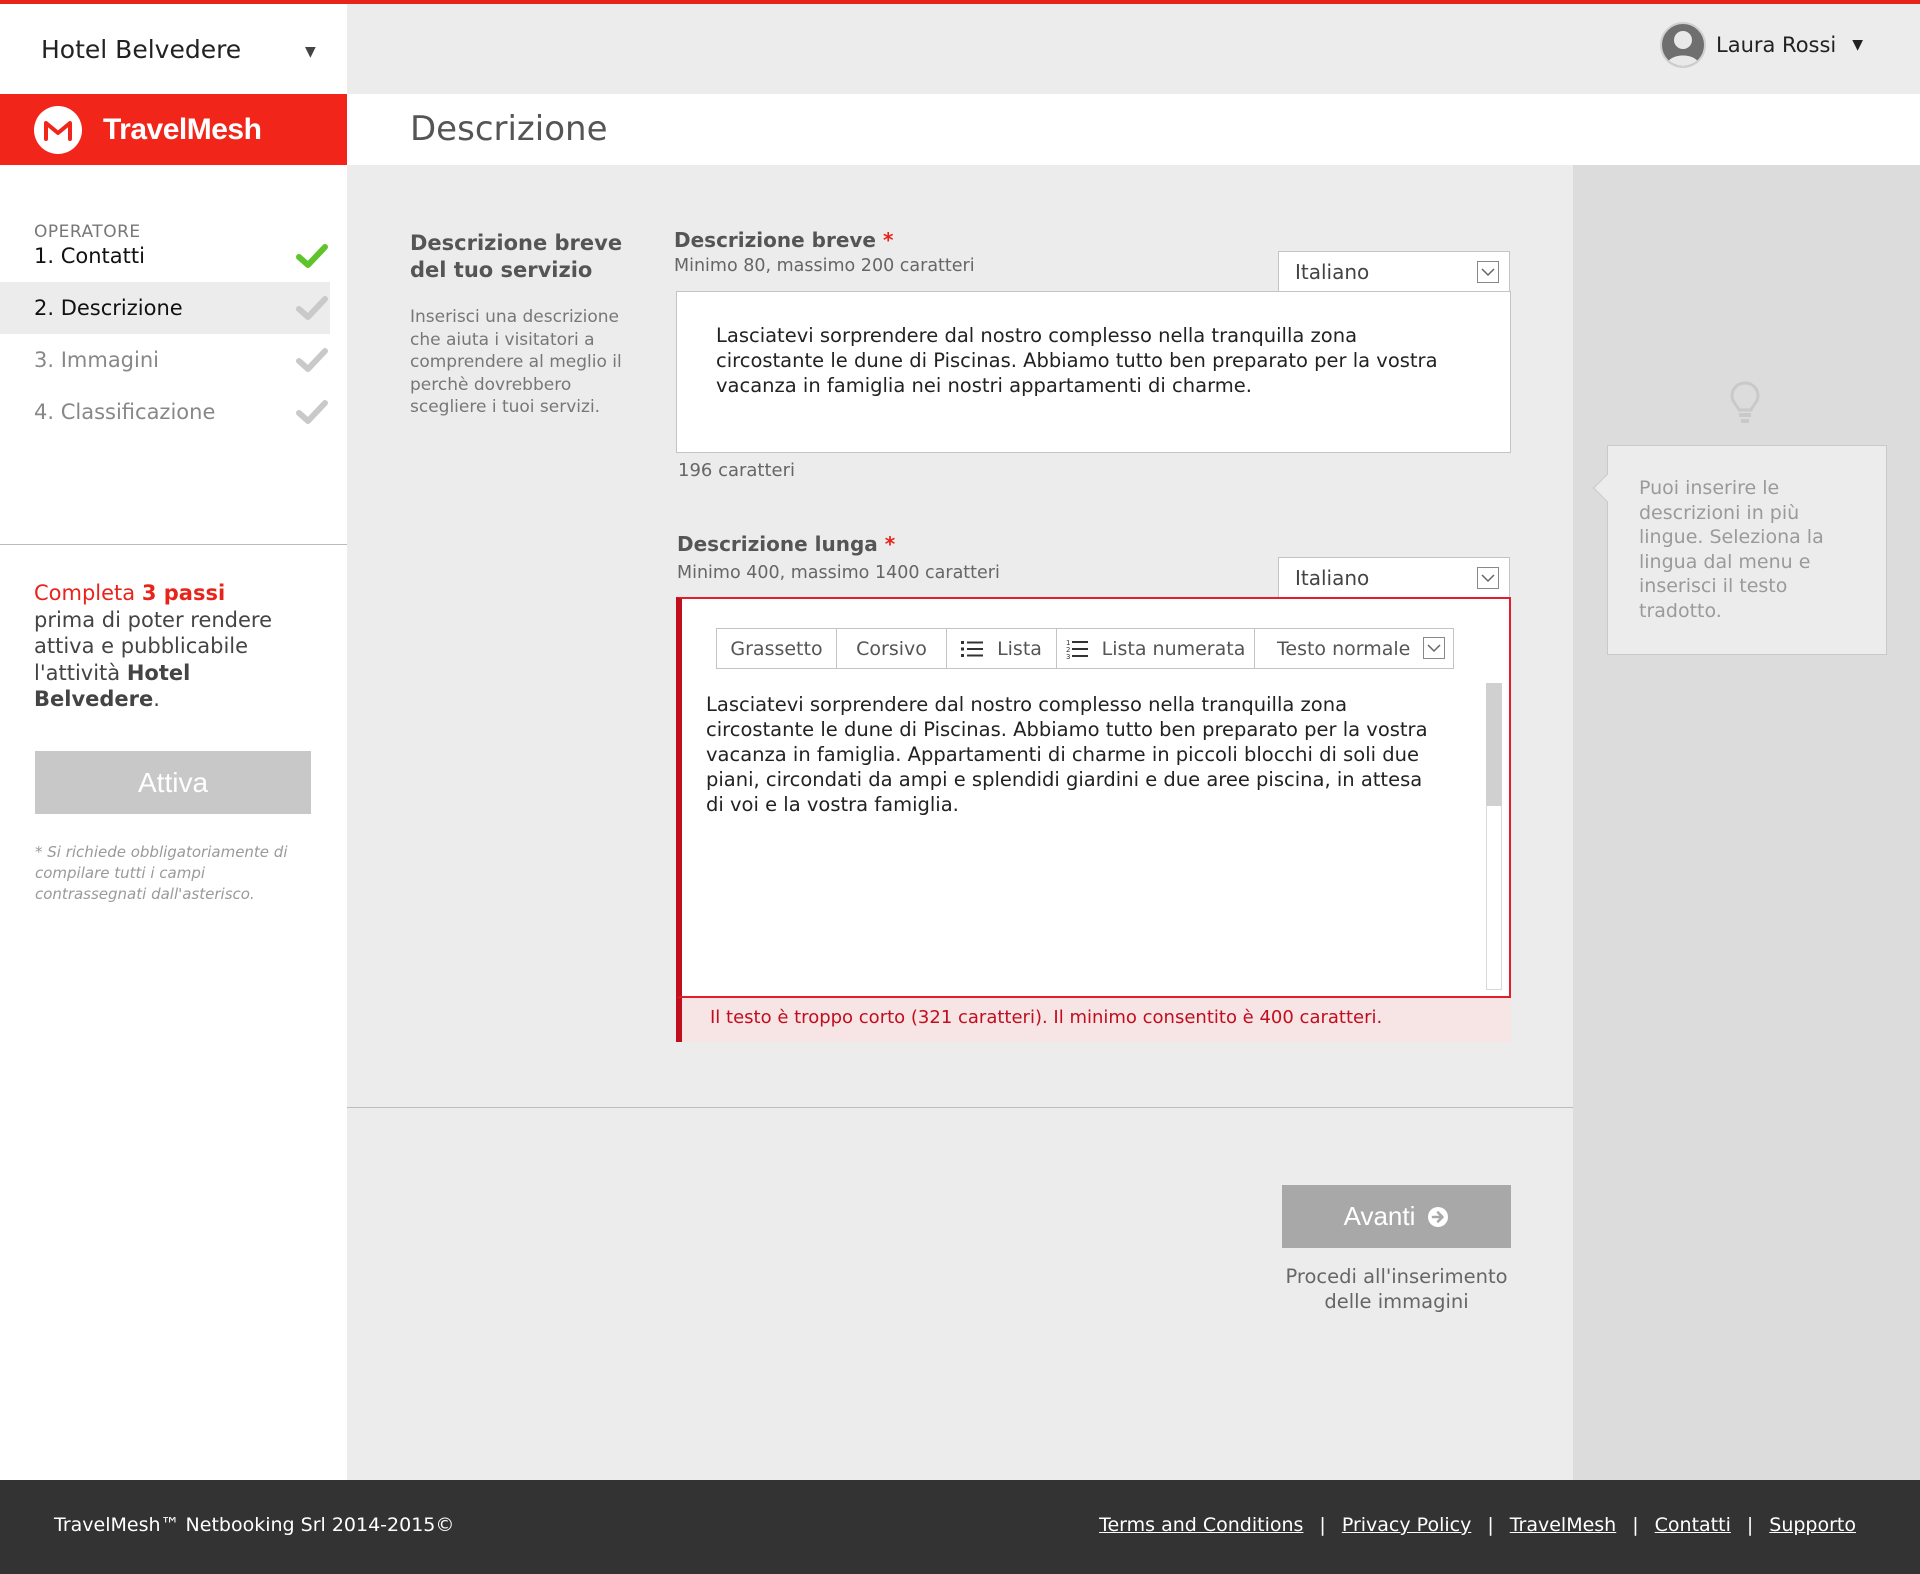 The width and height of the screenshot is (1920, 1574). What do you see at coordinates (1406, 1525) in the screenshot?
I see `footer-link-privacy: Privacy Policy` at bounding box center [1406, 1525].